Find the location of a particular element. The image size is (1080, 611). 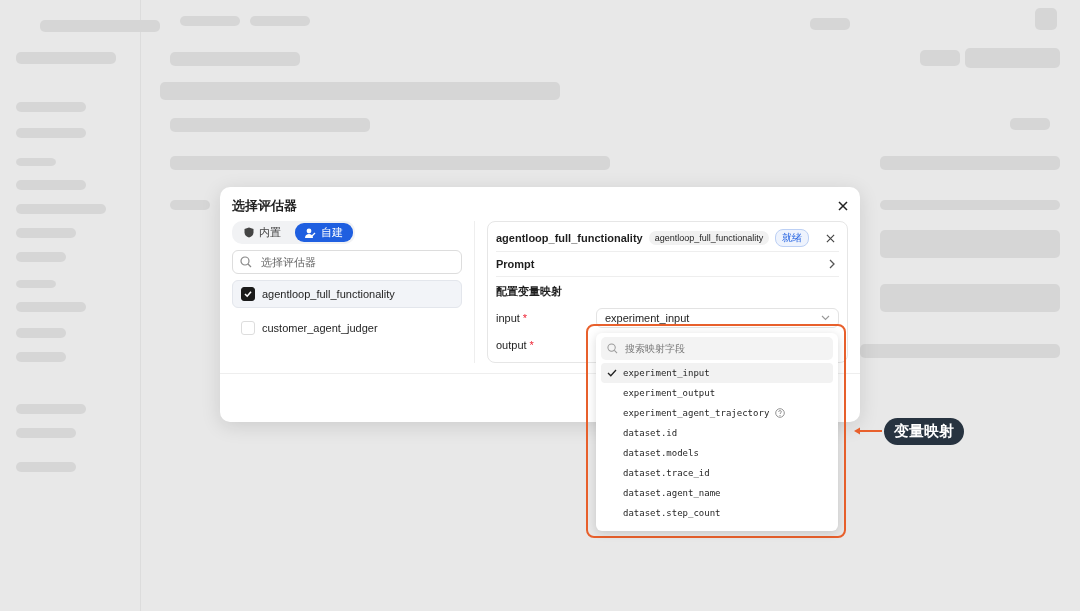

prompt-row: Prompt is located at coordinates (667, 264).